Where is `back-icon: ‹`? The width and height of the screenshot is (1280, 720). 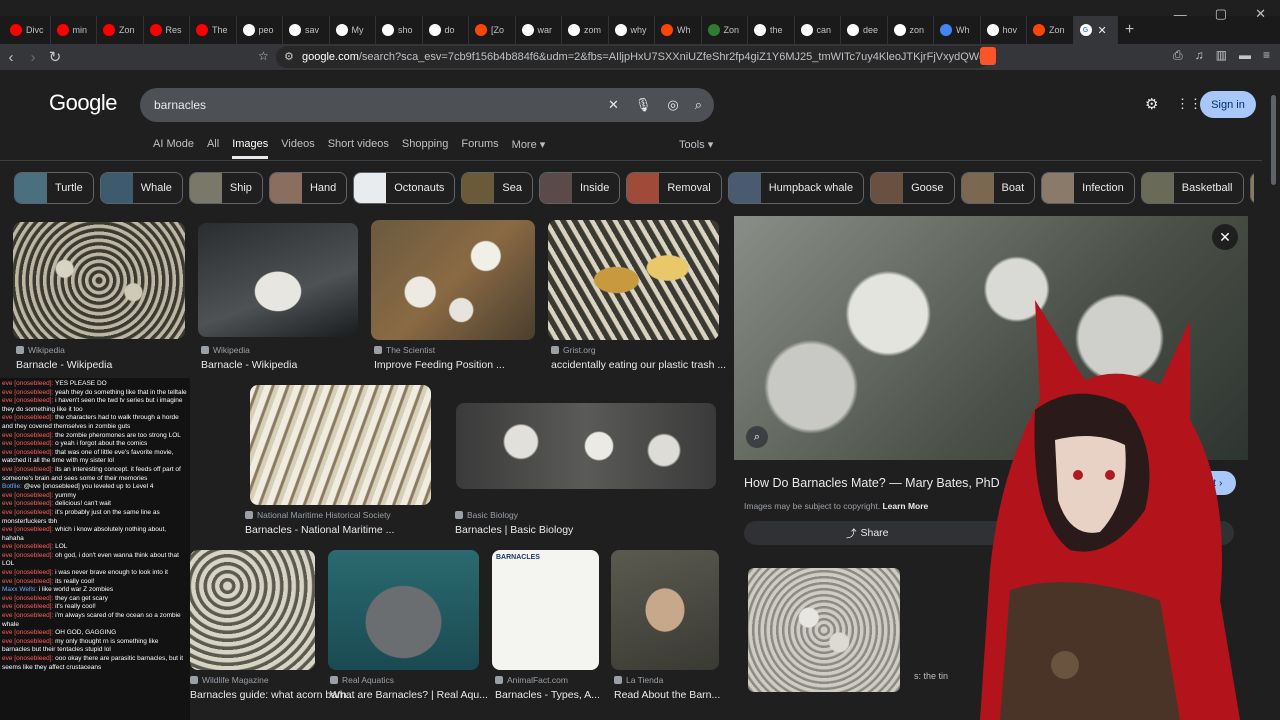
back-icon: ‹ is located at coordinates (11, 57).